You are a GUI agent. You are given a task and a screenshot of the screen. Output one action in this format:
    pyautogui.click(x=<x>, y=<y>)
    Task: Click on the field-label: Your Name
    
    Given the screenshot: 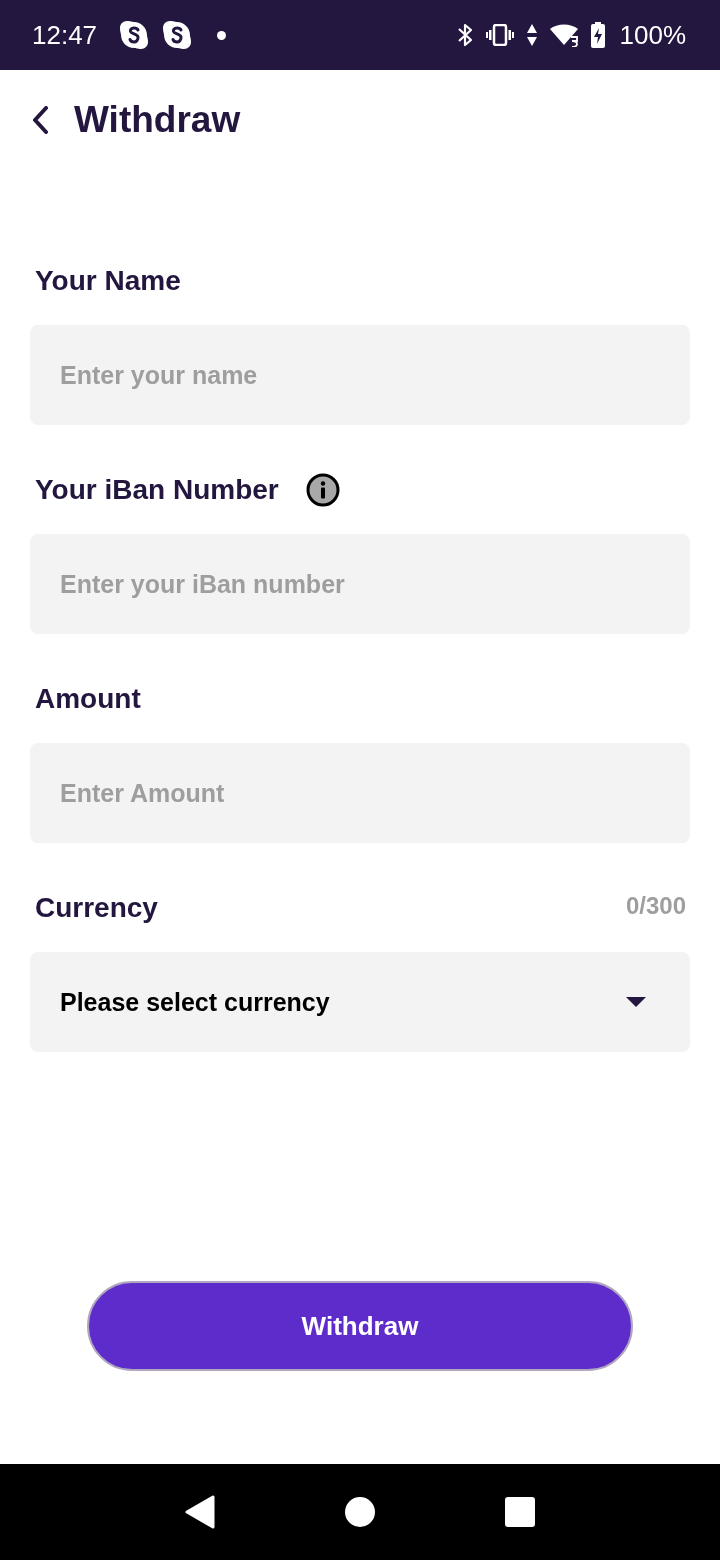 What is the action you would take?
    pyautogui.click(x=108, y=281)
    